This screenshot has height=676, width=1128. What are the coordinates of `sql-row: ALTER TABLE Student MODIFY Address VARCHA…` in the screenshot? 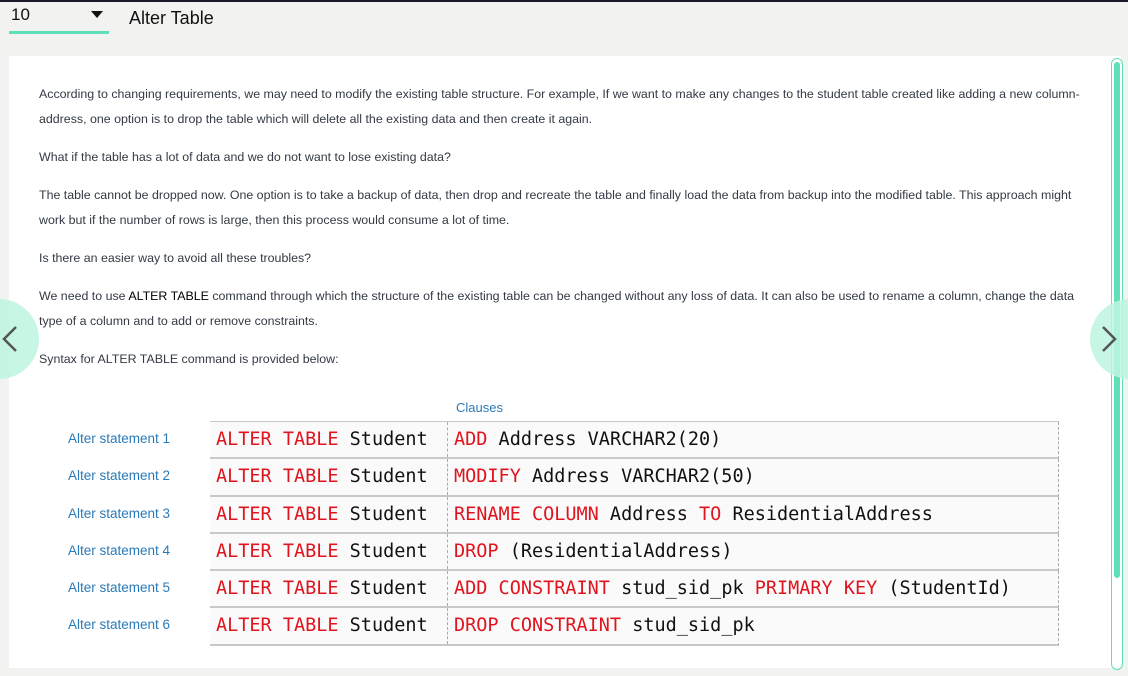 It's located at (634, 478).